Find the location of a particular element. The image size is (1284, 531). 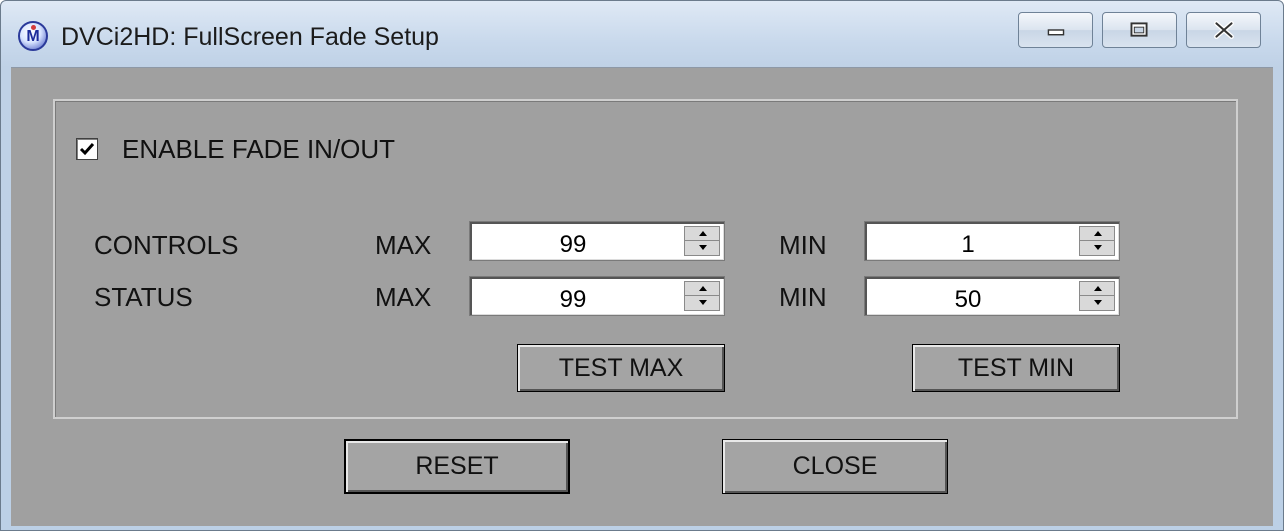

close-window-button is located at coordinates (1223, 30).